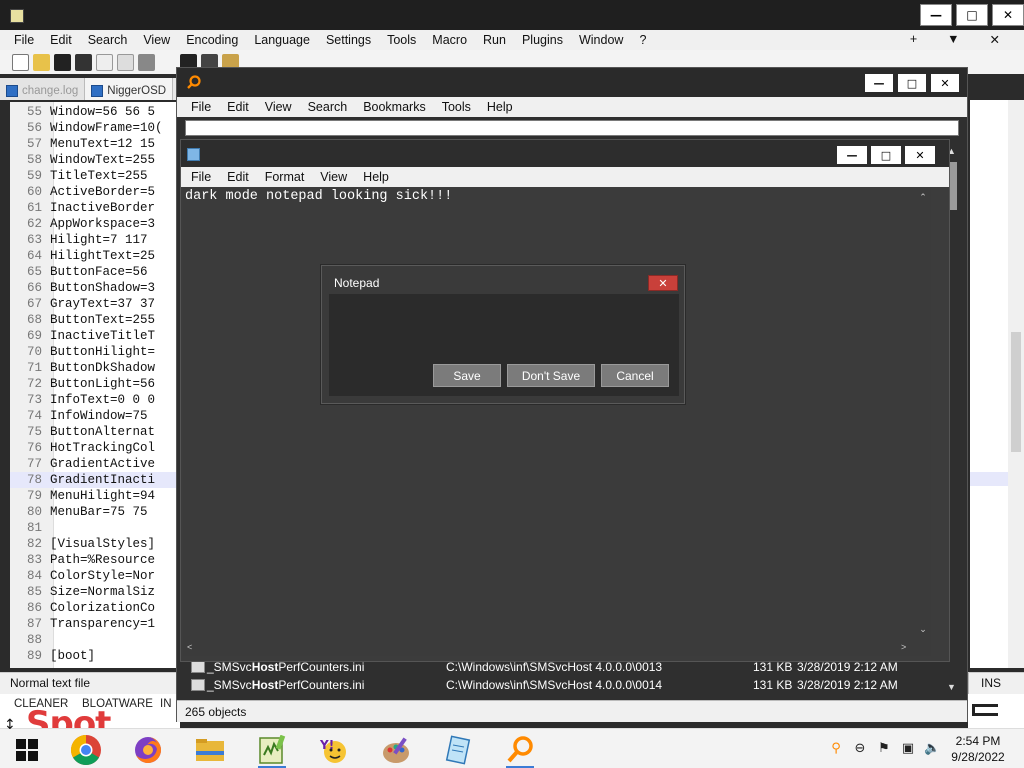 The image size is (1024, 768). Describe the element at coordinates (34, 144) in the screenshot. I see `line-number: 57` at that location.